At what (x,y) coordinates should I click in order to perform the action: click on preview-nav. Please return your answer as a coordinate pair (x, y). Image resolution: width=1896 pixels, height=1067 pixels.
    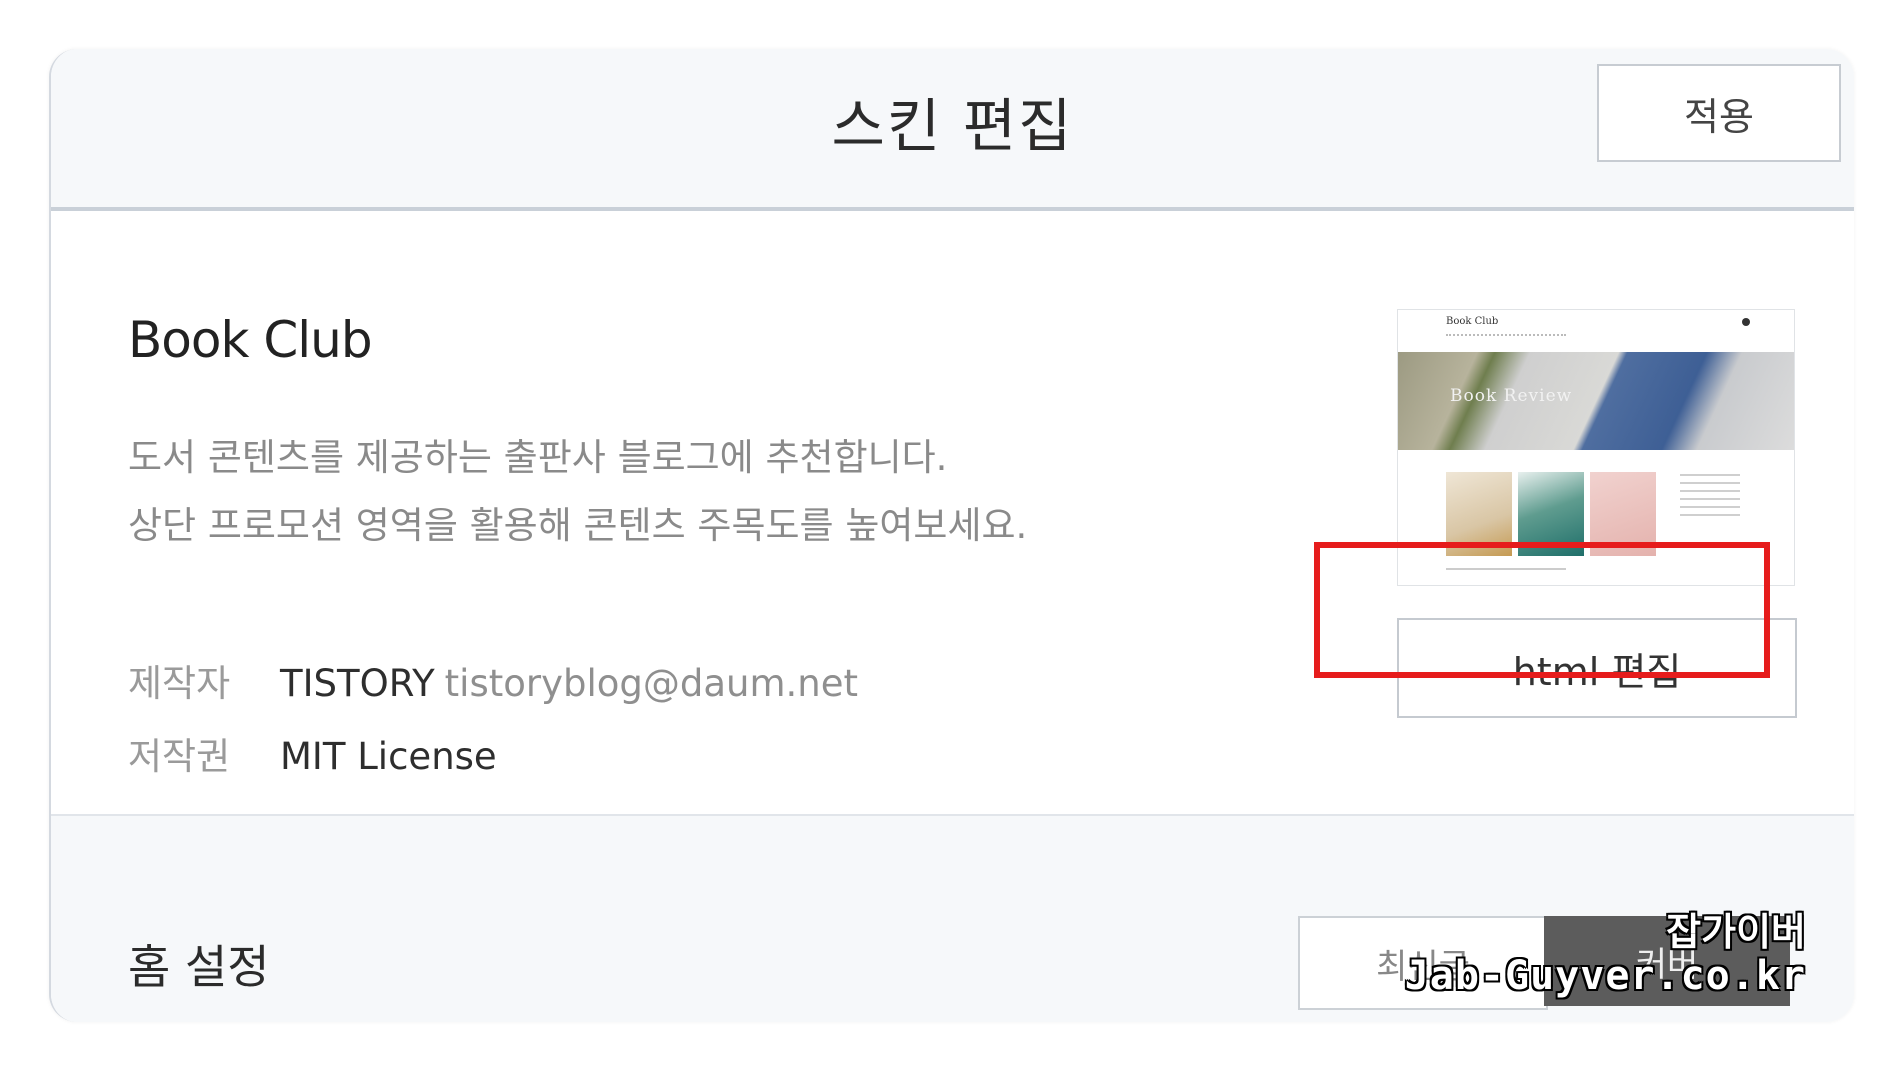
    Looking at the image, I should click on (1506, 336).